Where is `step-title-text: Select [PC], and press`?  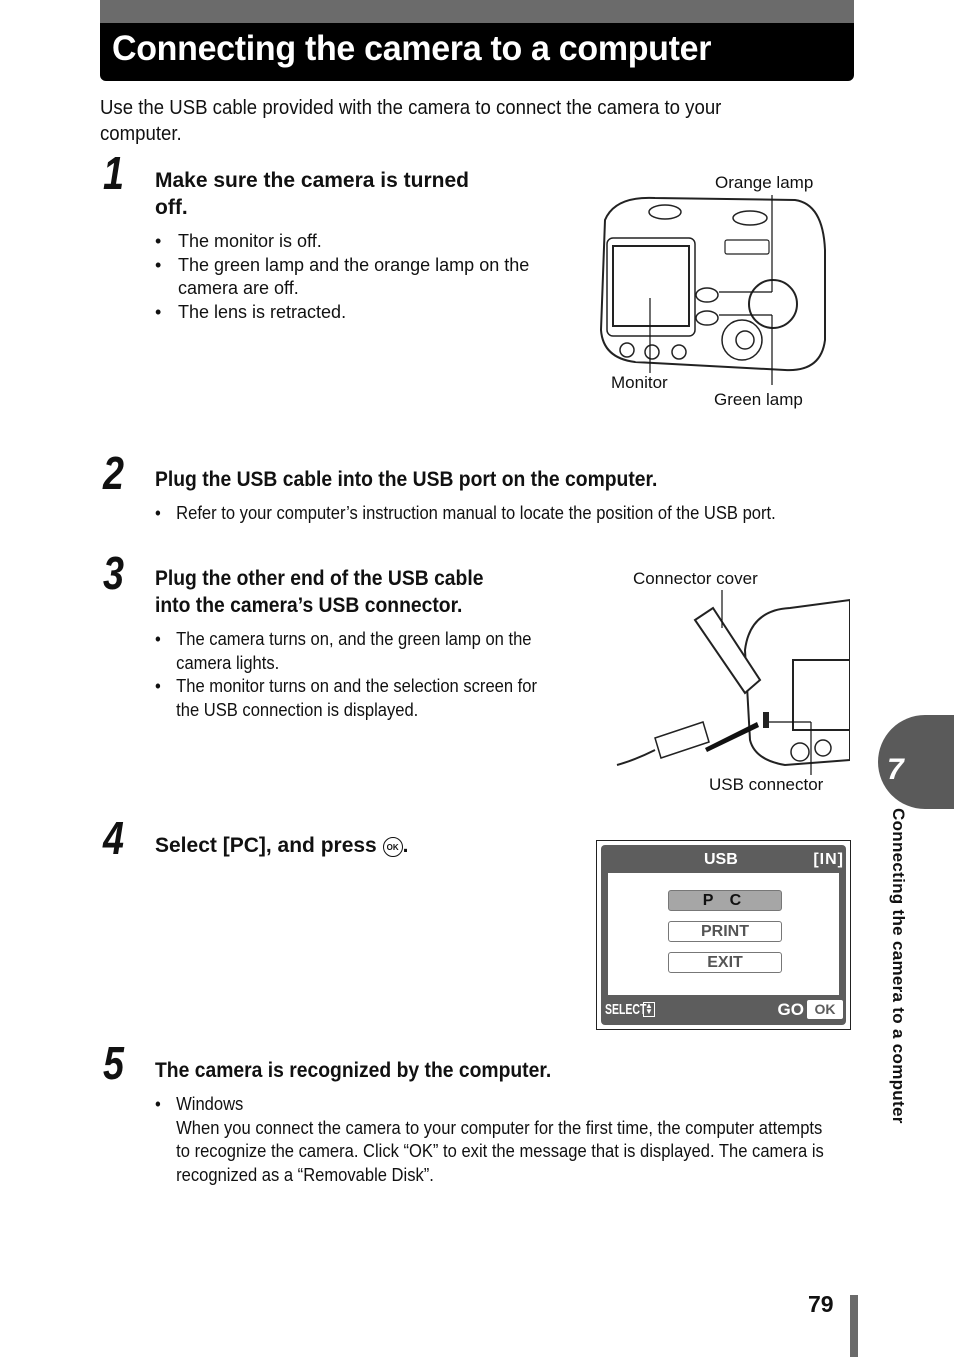 step-title-text: Select [PC], and press is located at coordinates (266, 845).